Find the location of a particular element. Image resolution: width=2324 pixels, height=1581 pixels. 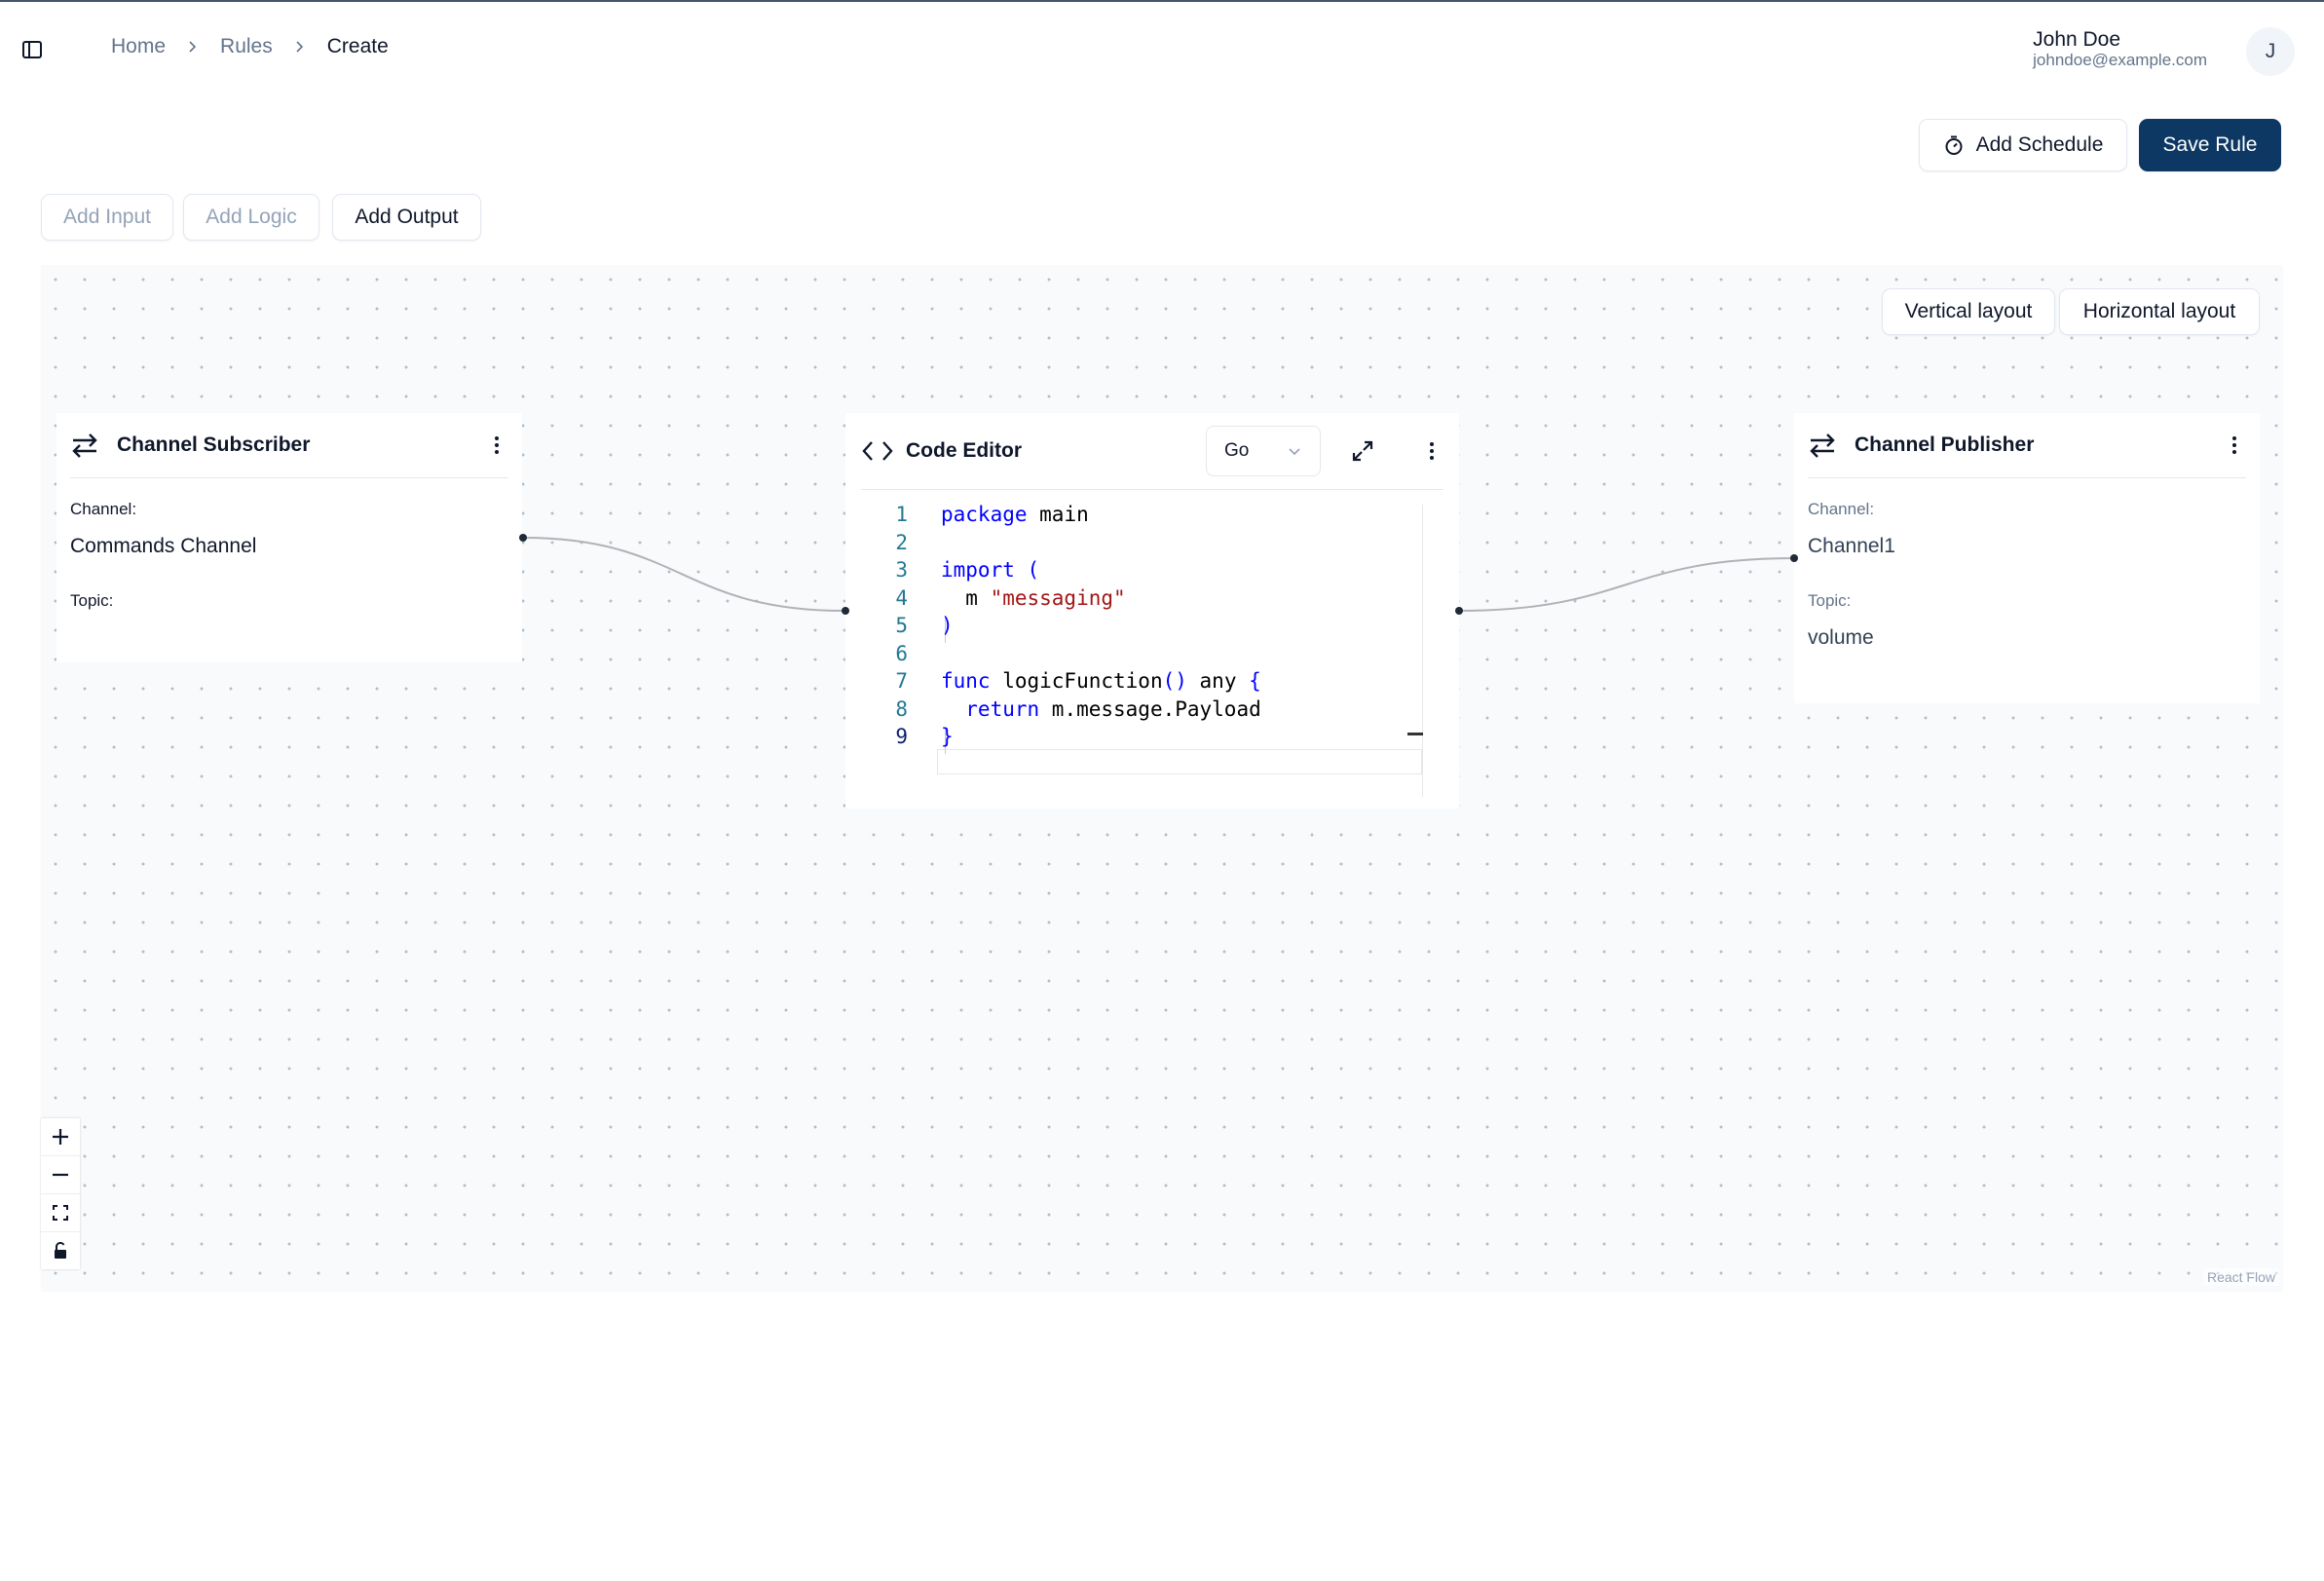

code-source-handle is located at coordinates (1459, 611).